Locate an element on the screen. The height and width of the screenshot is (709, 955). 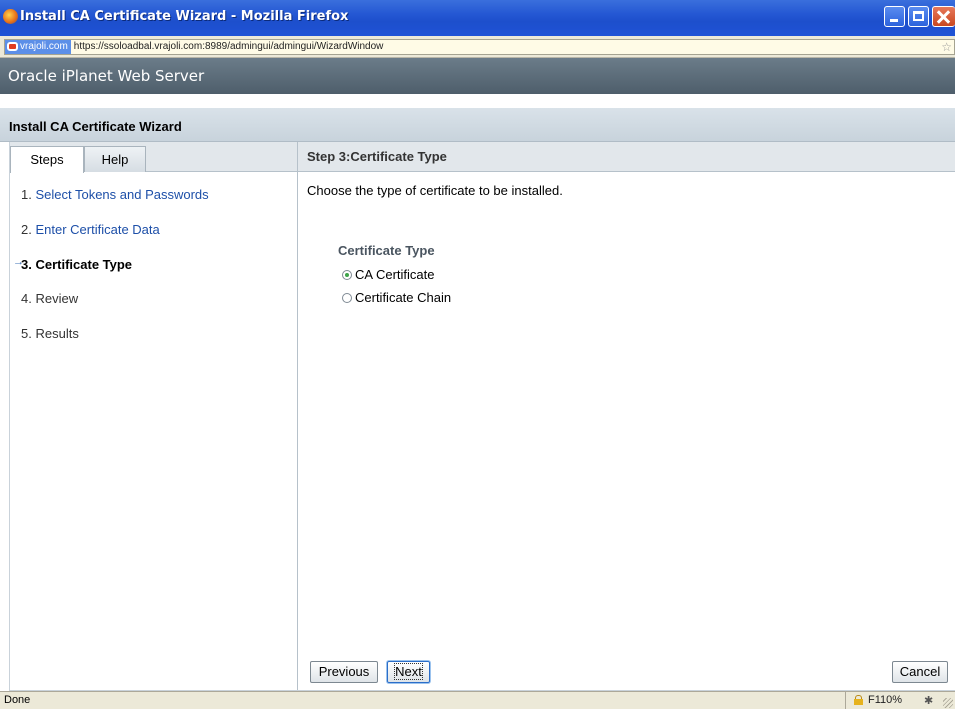
radio-label: CA Certificate is located at coordinates (395, 274).